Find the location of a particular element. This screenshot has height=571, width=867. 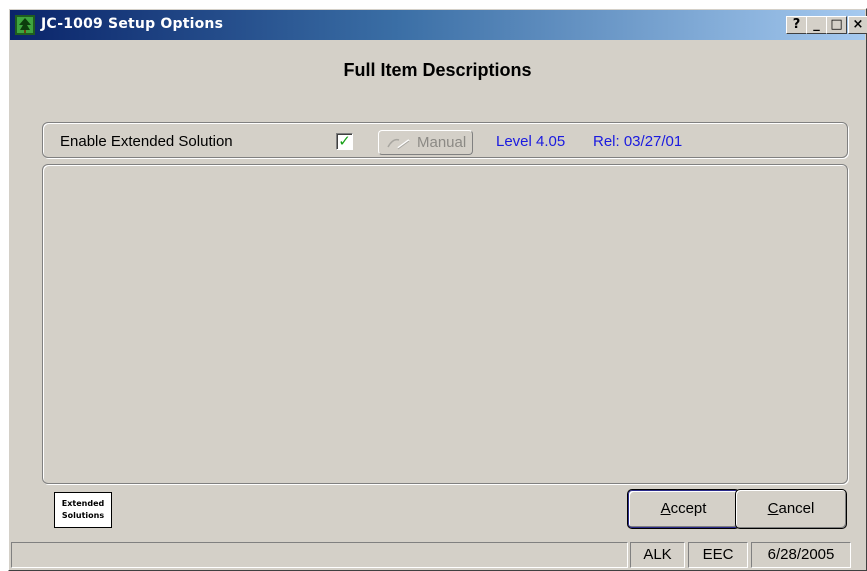

window-title: JC-1009 Setup Options is located at coordinates (132, 24).